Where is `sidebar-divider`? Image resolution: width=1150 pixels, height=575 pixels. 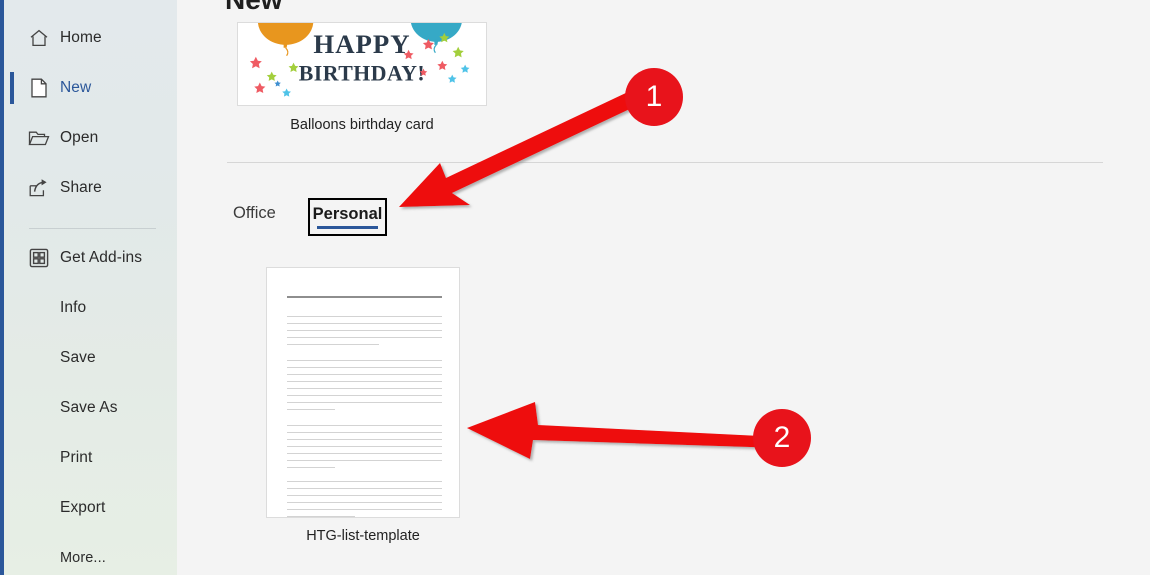 sidebar-divider is located at coordinates (92, 228).